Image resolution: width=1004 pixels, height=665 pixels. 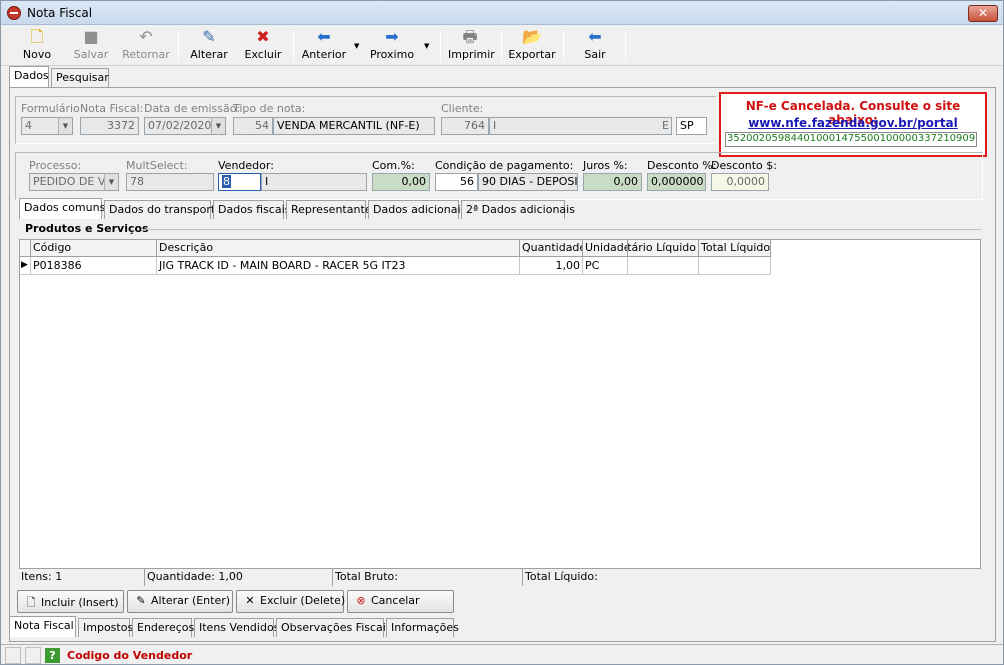 I want to click on tab-impostos: Impostos, so click(x=105, y=627).